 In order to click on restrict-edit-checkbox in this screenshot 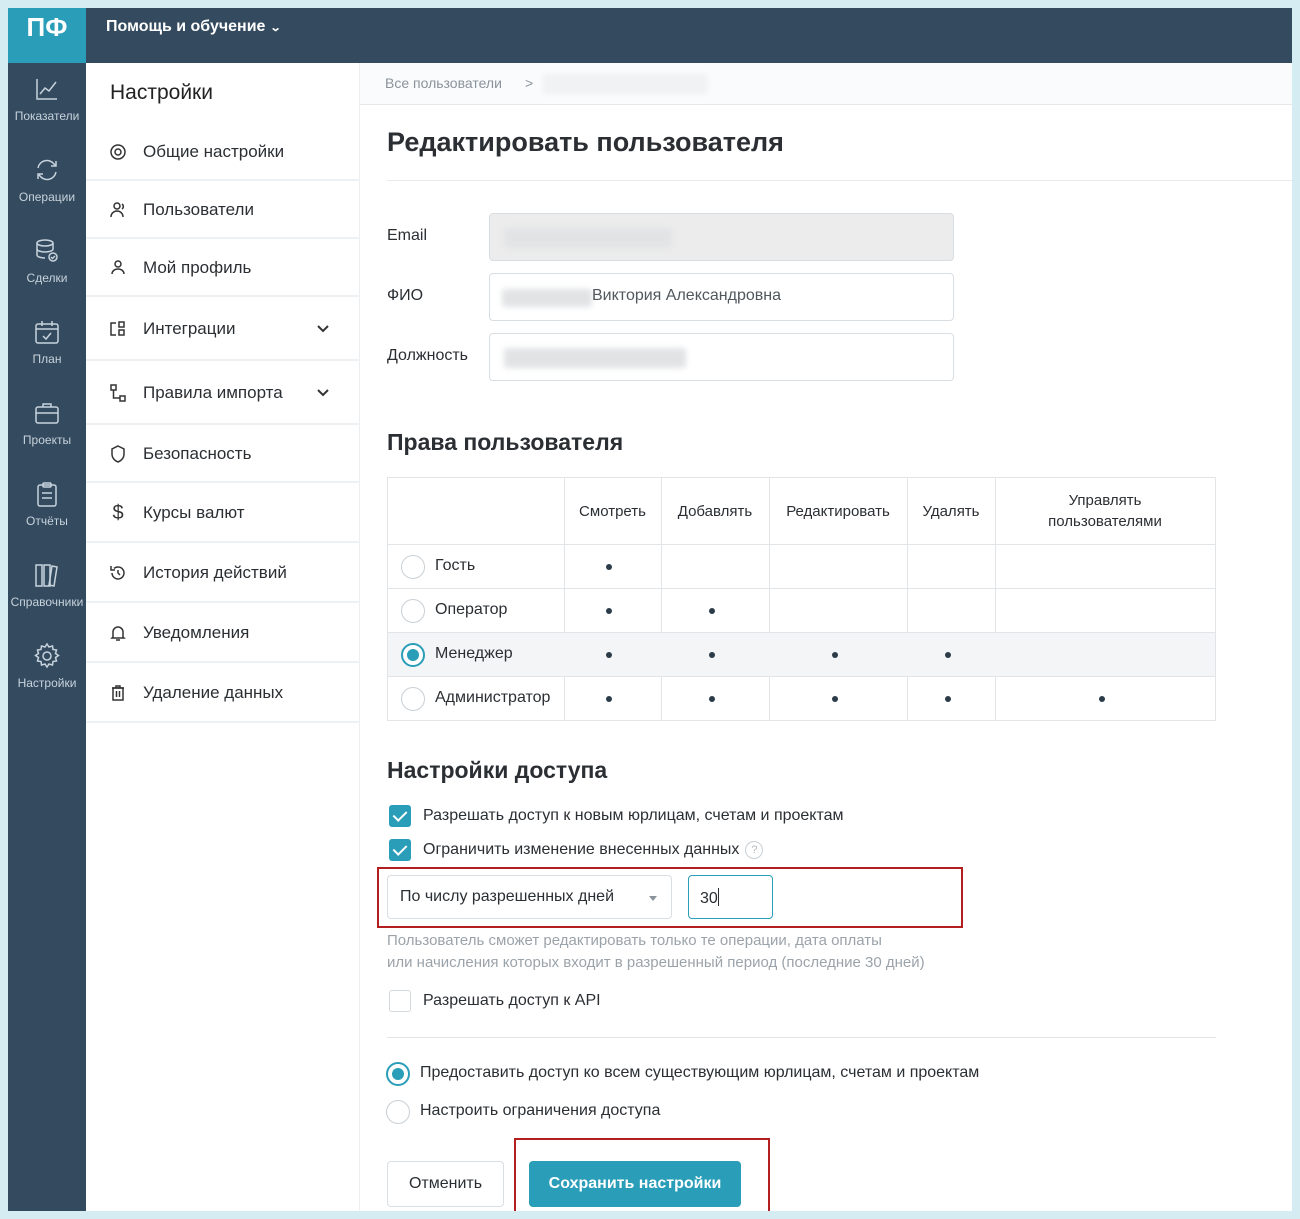, I will do `click(400, 850)`.